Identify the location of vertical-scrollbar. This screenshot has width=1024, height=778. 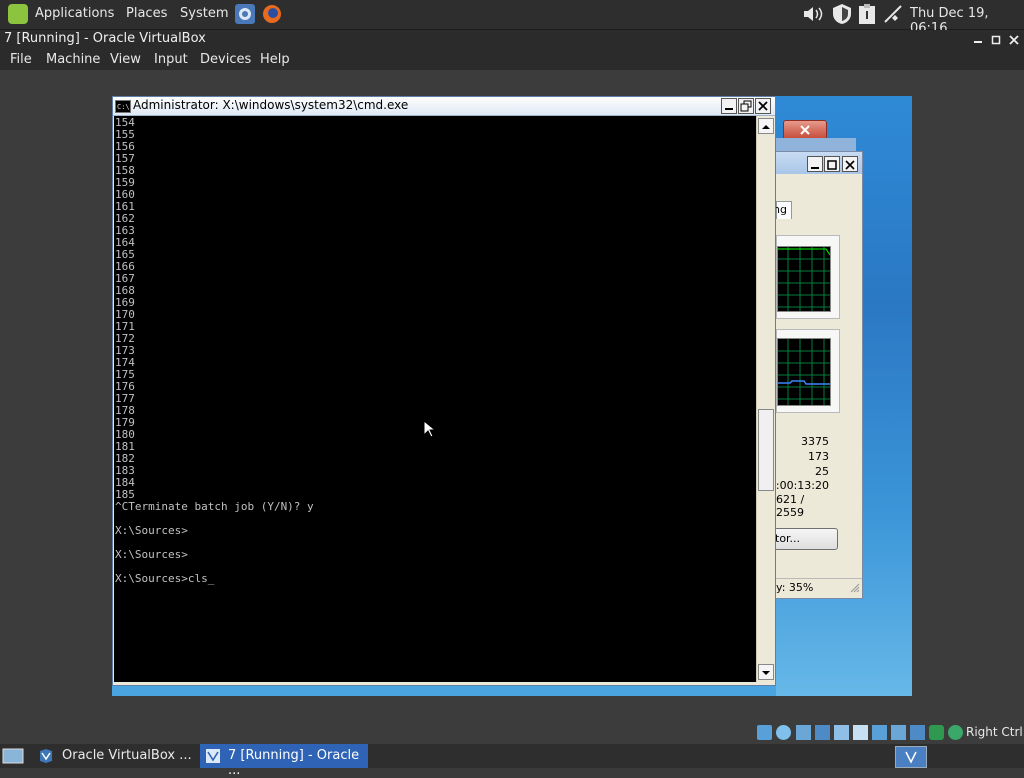
(765, 399).